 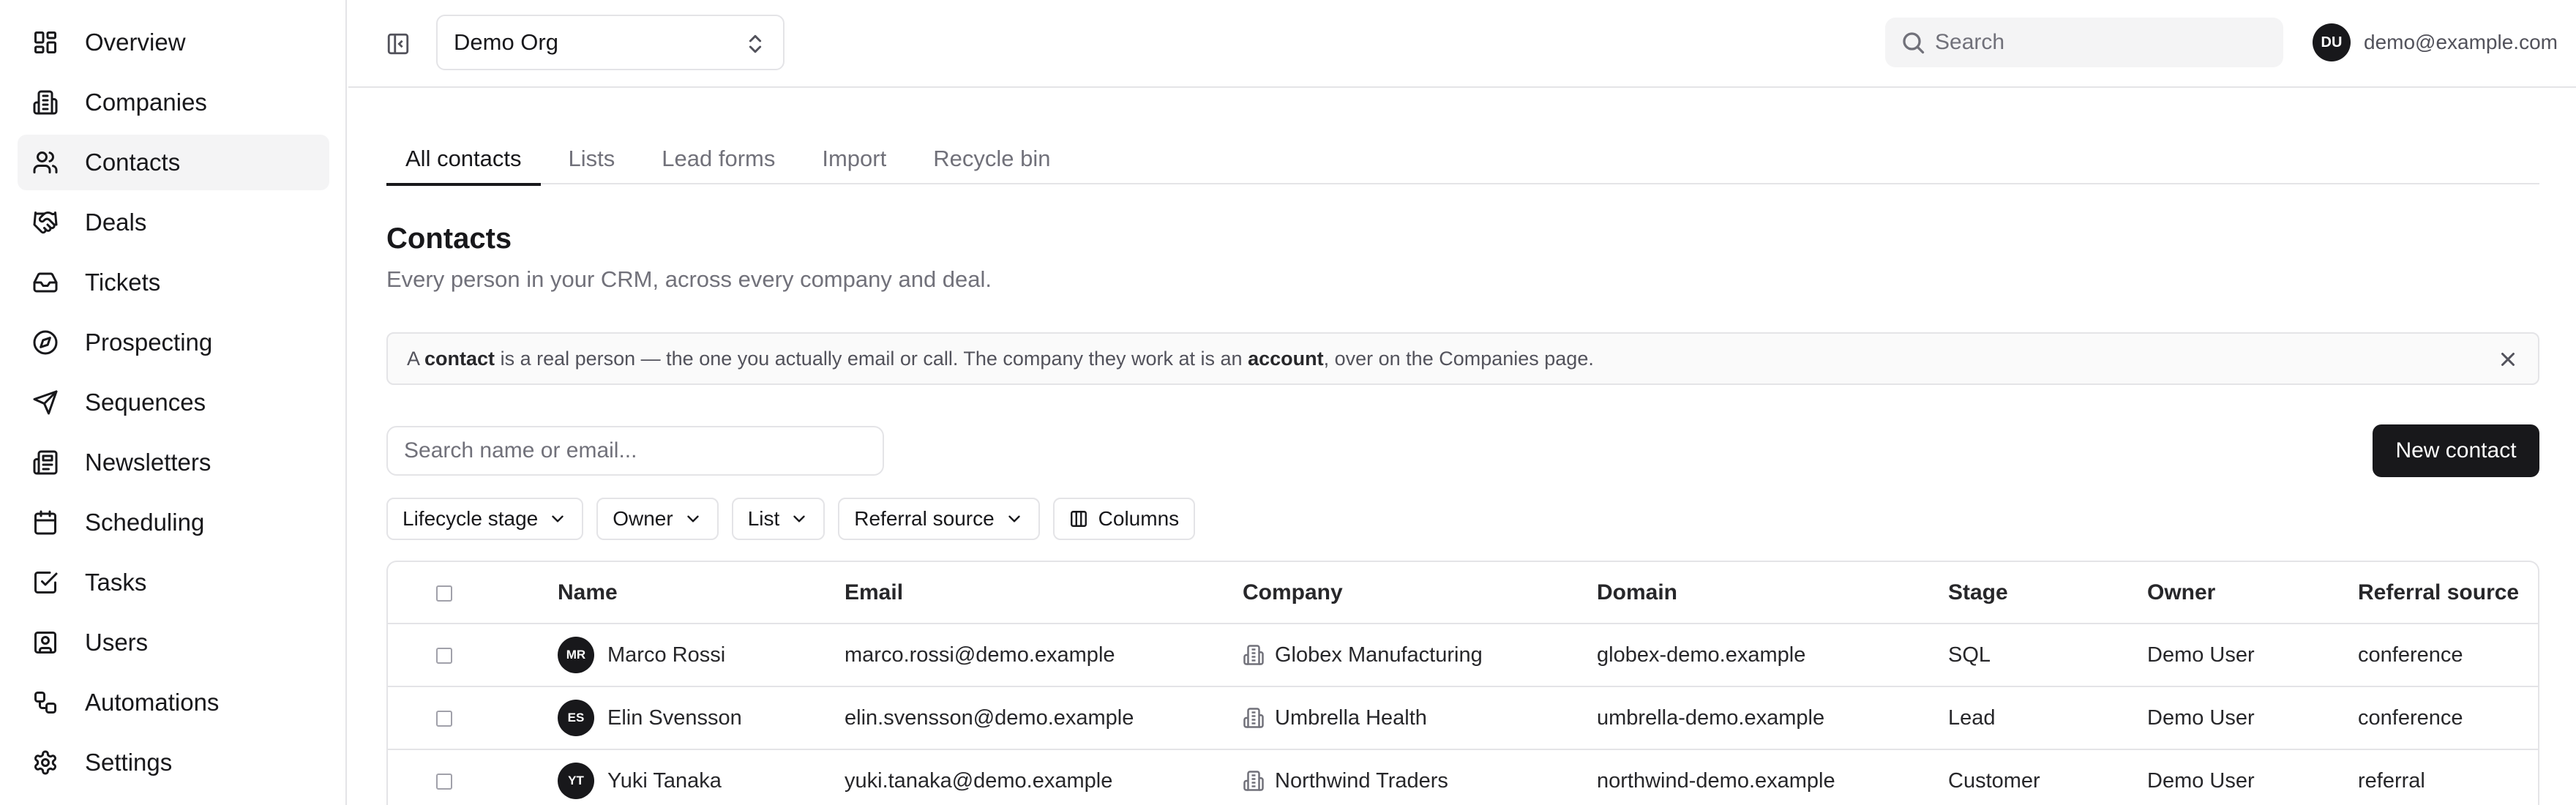 What do you see at coordinates (463, 159) in the screenshot?
I see `tab-all-contacts: All contacts` at bounding box center [463, 159].